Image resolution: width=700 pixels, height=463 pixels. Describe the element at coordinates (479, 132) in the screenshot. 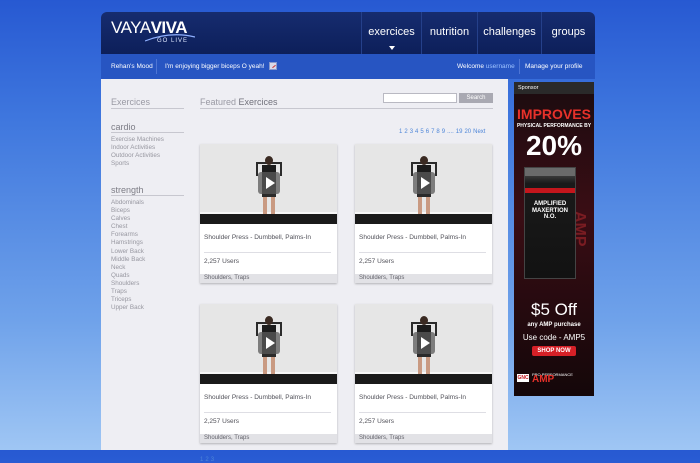

I see `next-page-link: Next` at that location.